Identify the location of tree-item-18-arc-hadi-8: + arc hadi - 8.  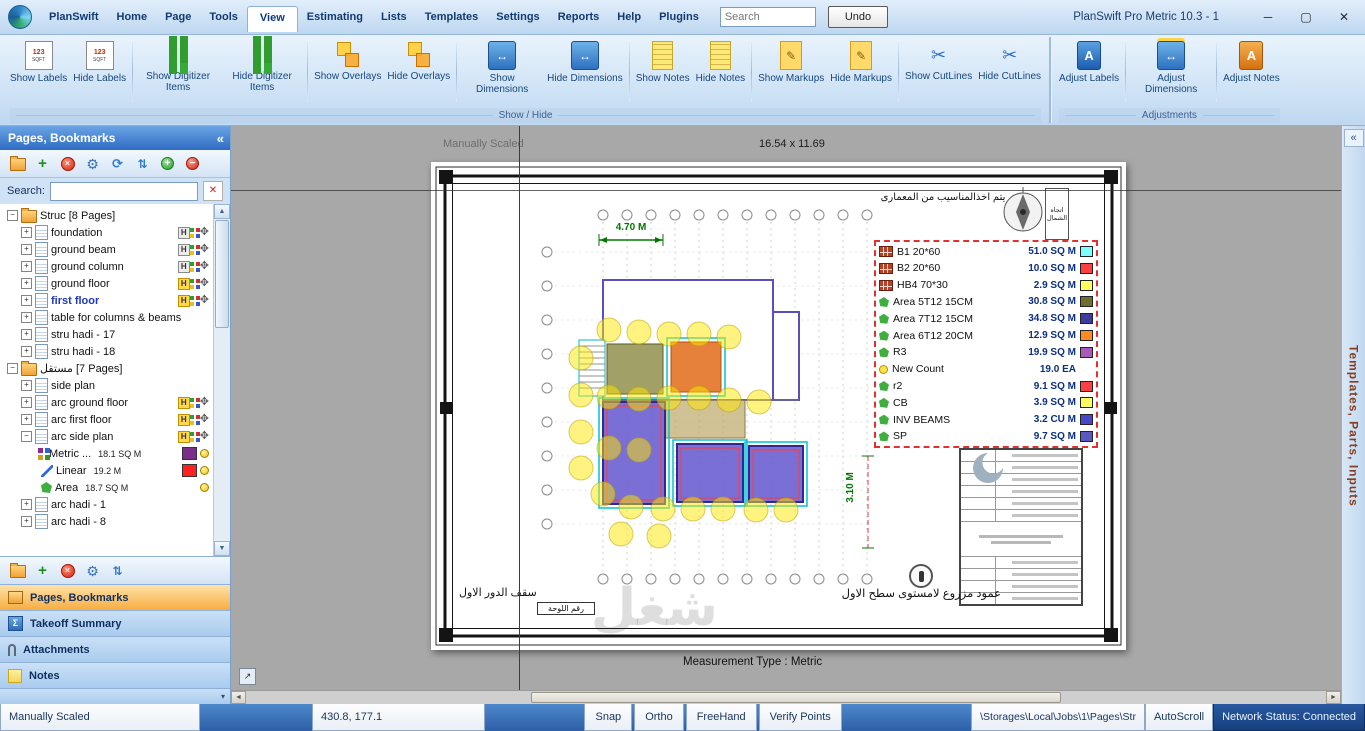
(107, 521).